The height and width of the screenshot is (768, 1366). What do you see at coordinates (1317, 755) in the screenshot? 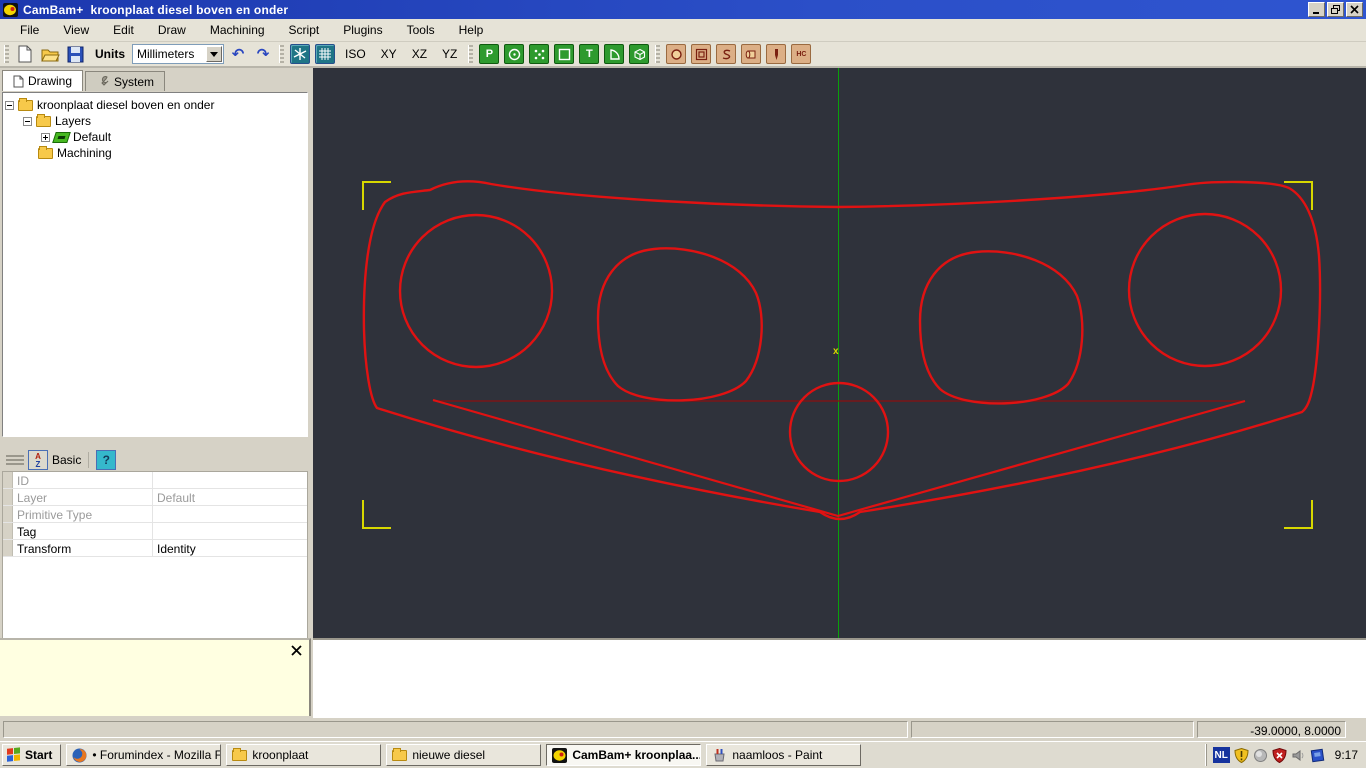
I see `tray-app-icon` at bounding box center [1317, 755].